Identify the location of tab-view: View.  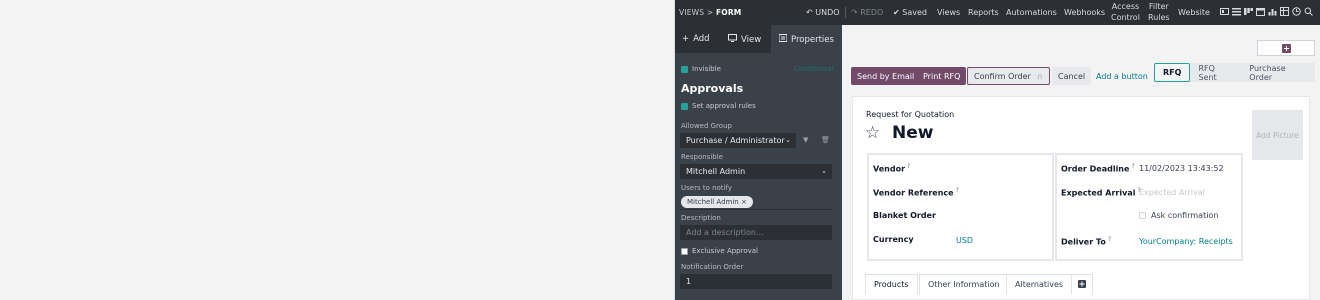
(744, 39).